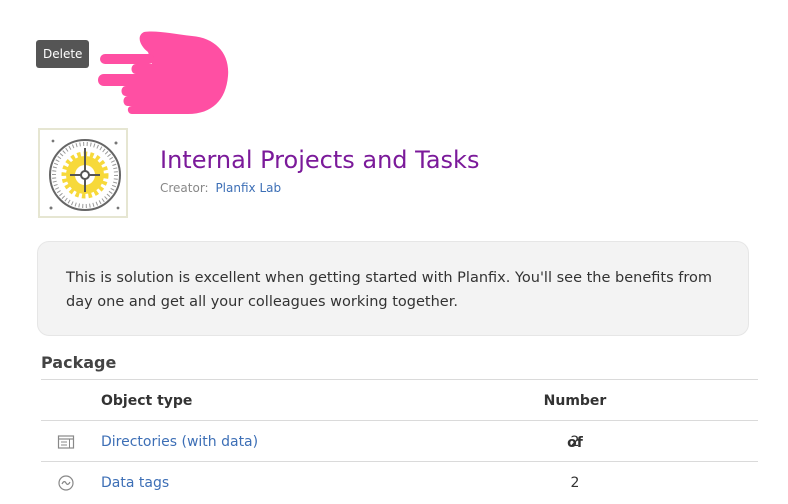  I want to click on directory-count: 2, so click(575, 442).